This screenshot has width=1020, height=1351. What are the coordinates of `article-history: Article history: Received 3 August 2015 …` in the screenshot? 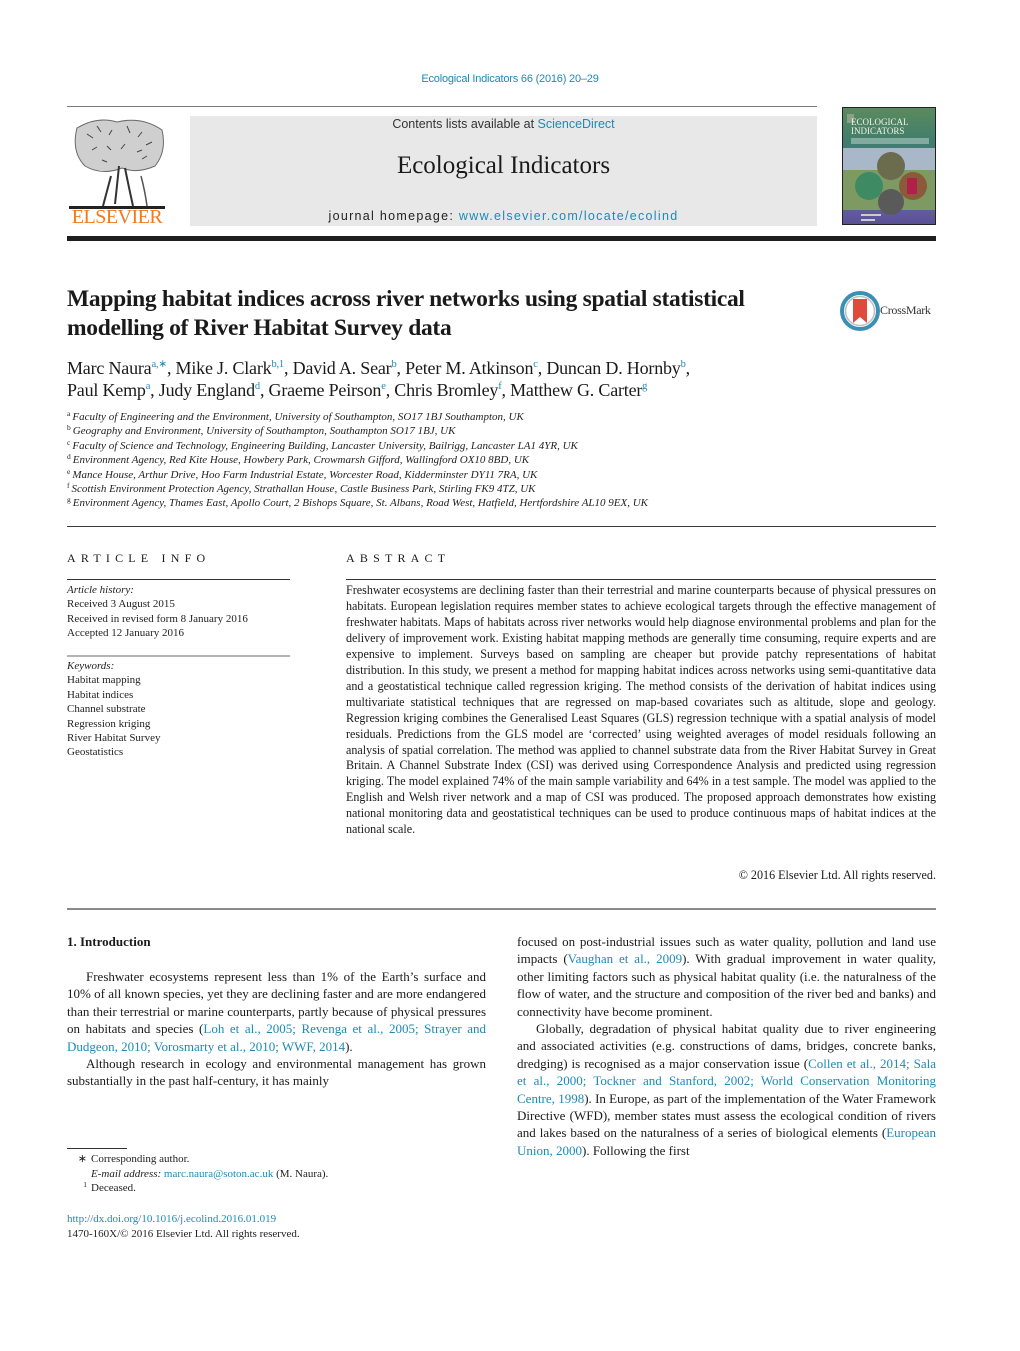 It's located at (157, 612).